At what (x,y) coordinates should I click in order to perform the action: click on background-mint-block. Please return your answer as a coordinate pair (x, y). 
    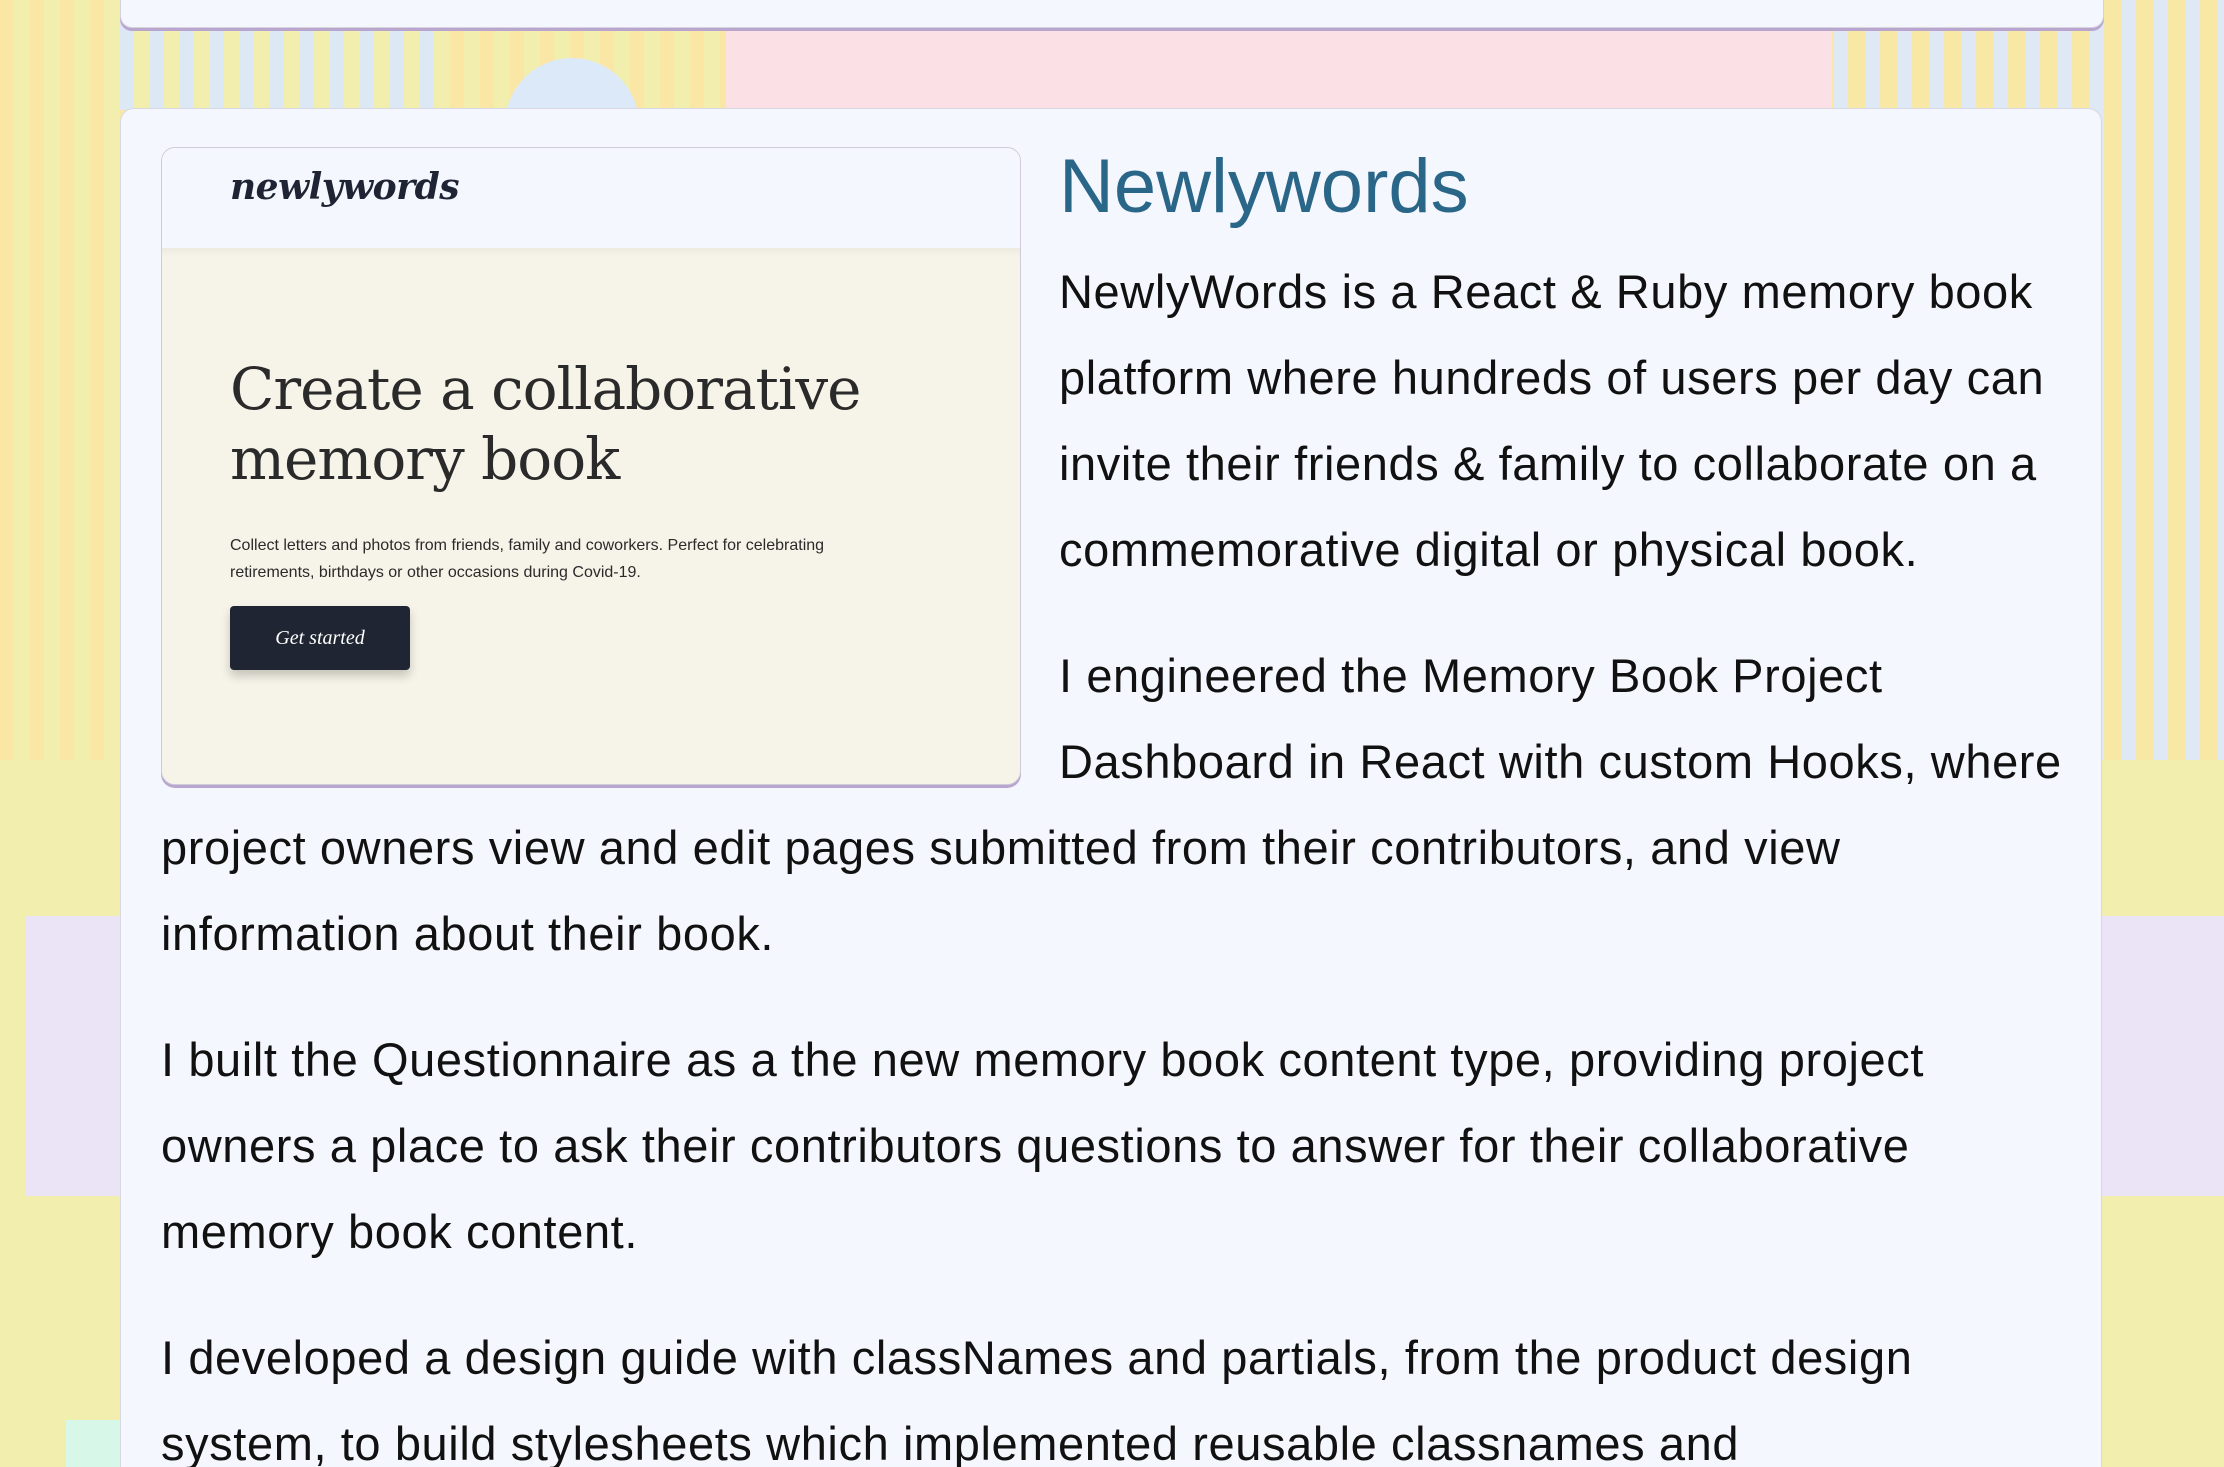
    Looking at the image, I should click on (96, 1443).